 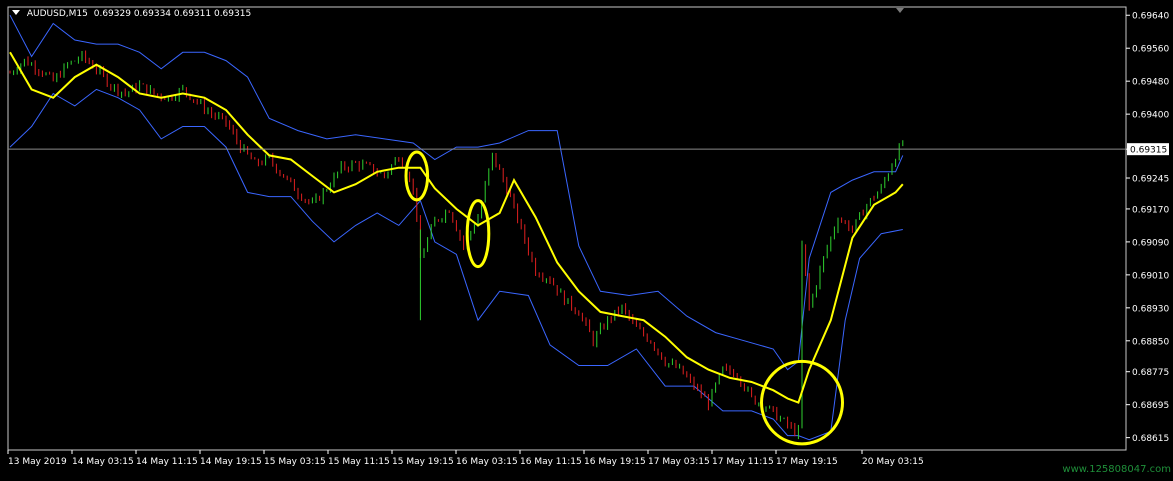 What do you see at coordinates (615, 462) in the screenshot?
I see `x-tick-label: 16 May 19:15` at bounding box center [615, 462].